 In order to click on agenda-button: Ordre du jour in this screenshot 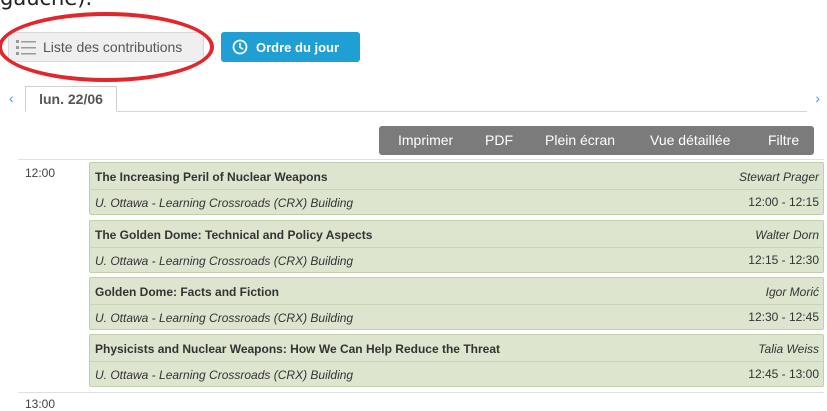, I will do `click(290, 47)`.